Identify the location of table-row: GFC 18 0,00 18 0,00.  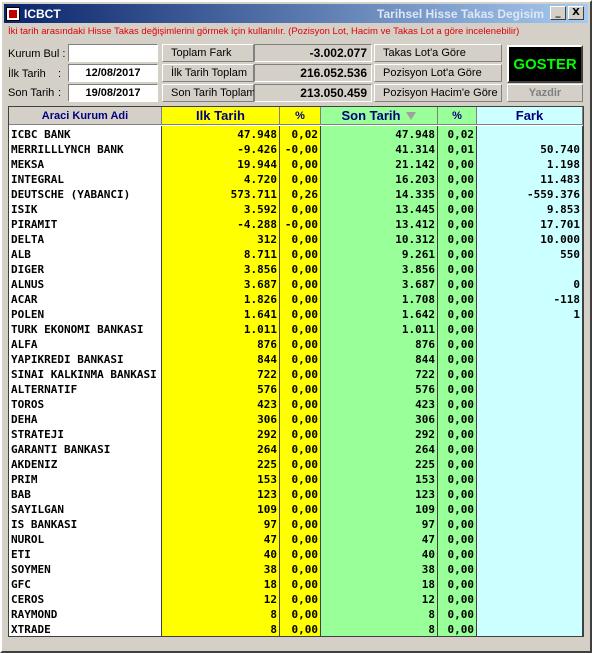
(296, 584).